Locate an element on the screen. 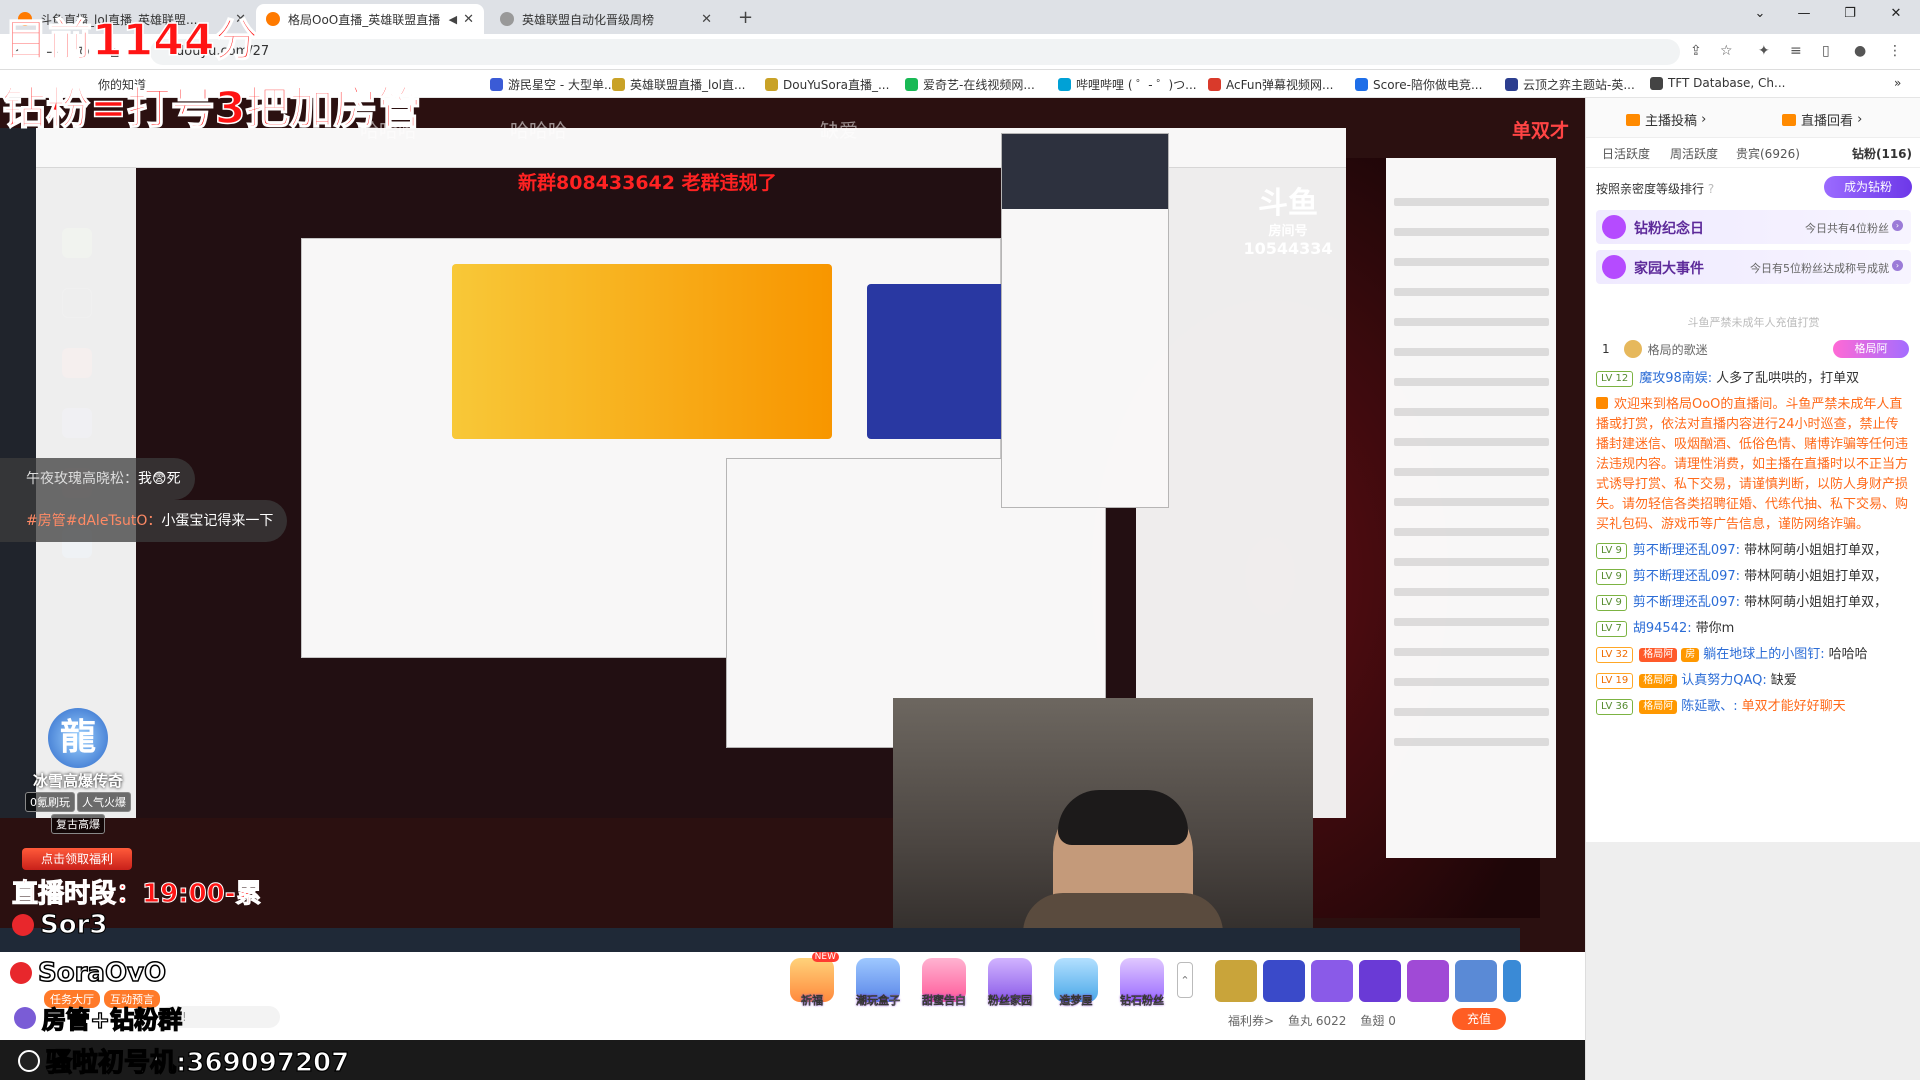 The width and height of the screenshot is (1920, 1080). qq-group-overlay: 骚啦初号机:369097207 is located at coordinates (184, 1060).